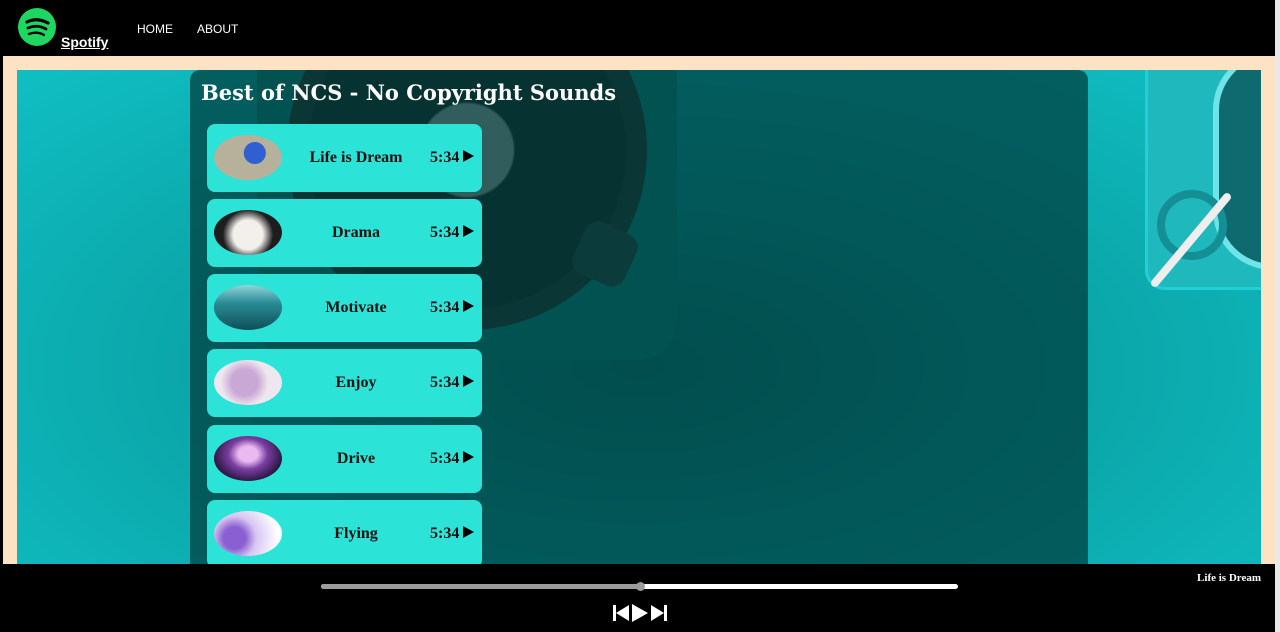 This screenshot has width=1280, height=632. Describe the element at coordinates (37, 27) in the screenshot. I see `spotify-logo-icon` at that location.